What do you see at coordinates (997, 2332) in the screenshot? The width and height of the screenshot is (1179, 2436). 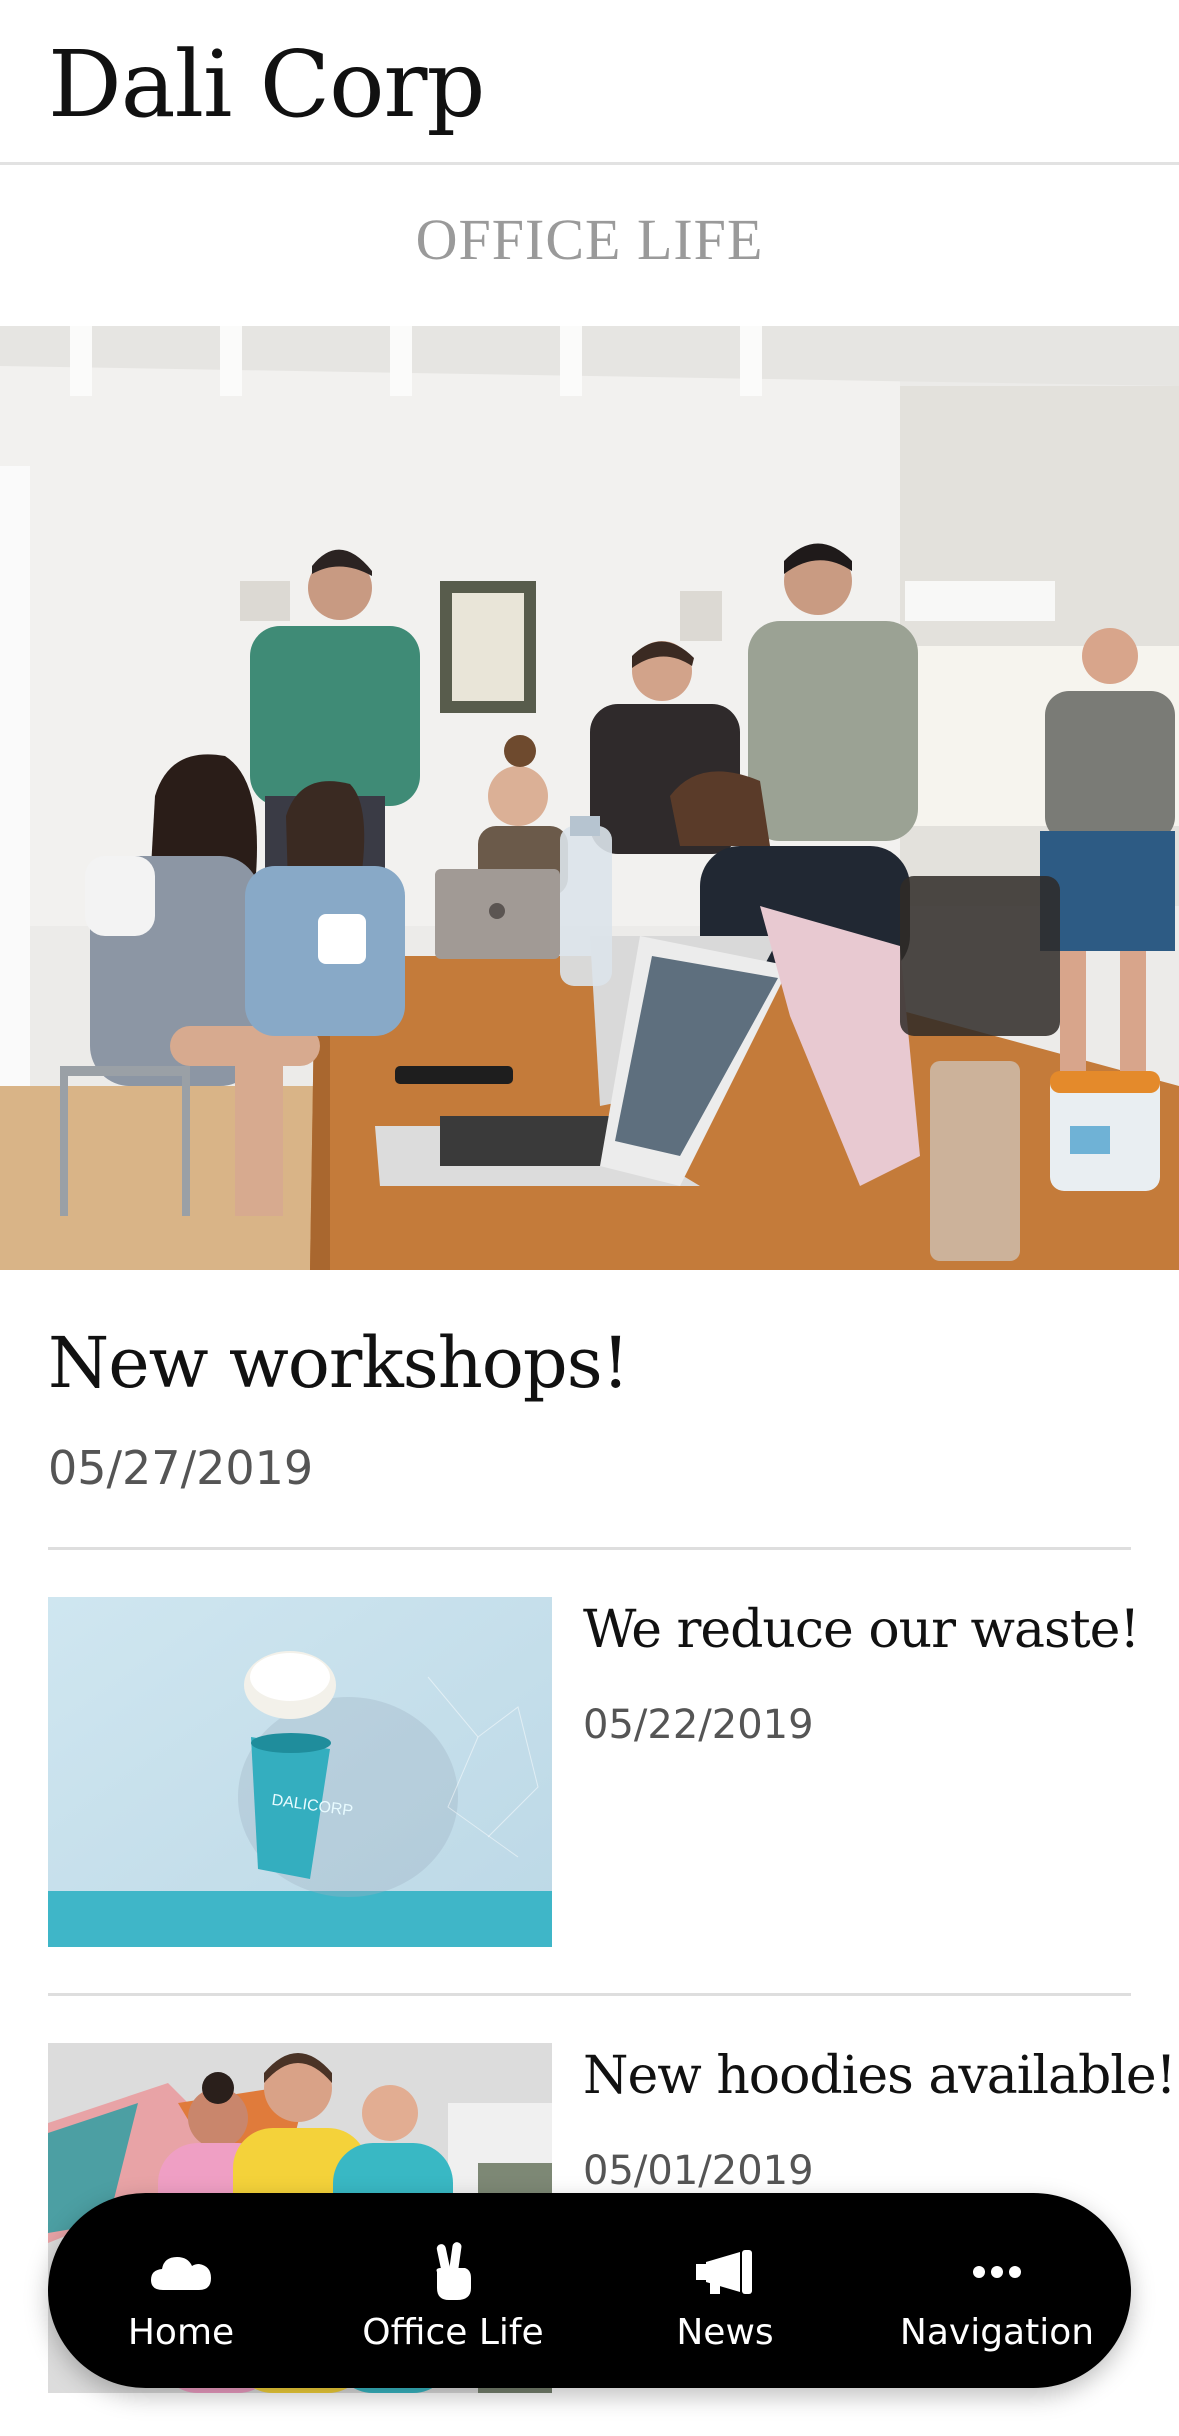 I see `tab-navigation-label: Navigation` at bounding box center [997, 2332].